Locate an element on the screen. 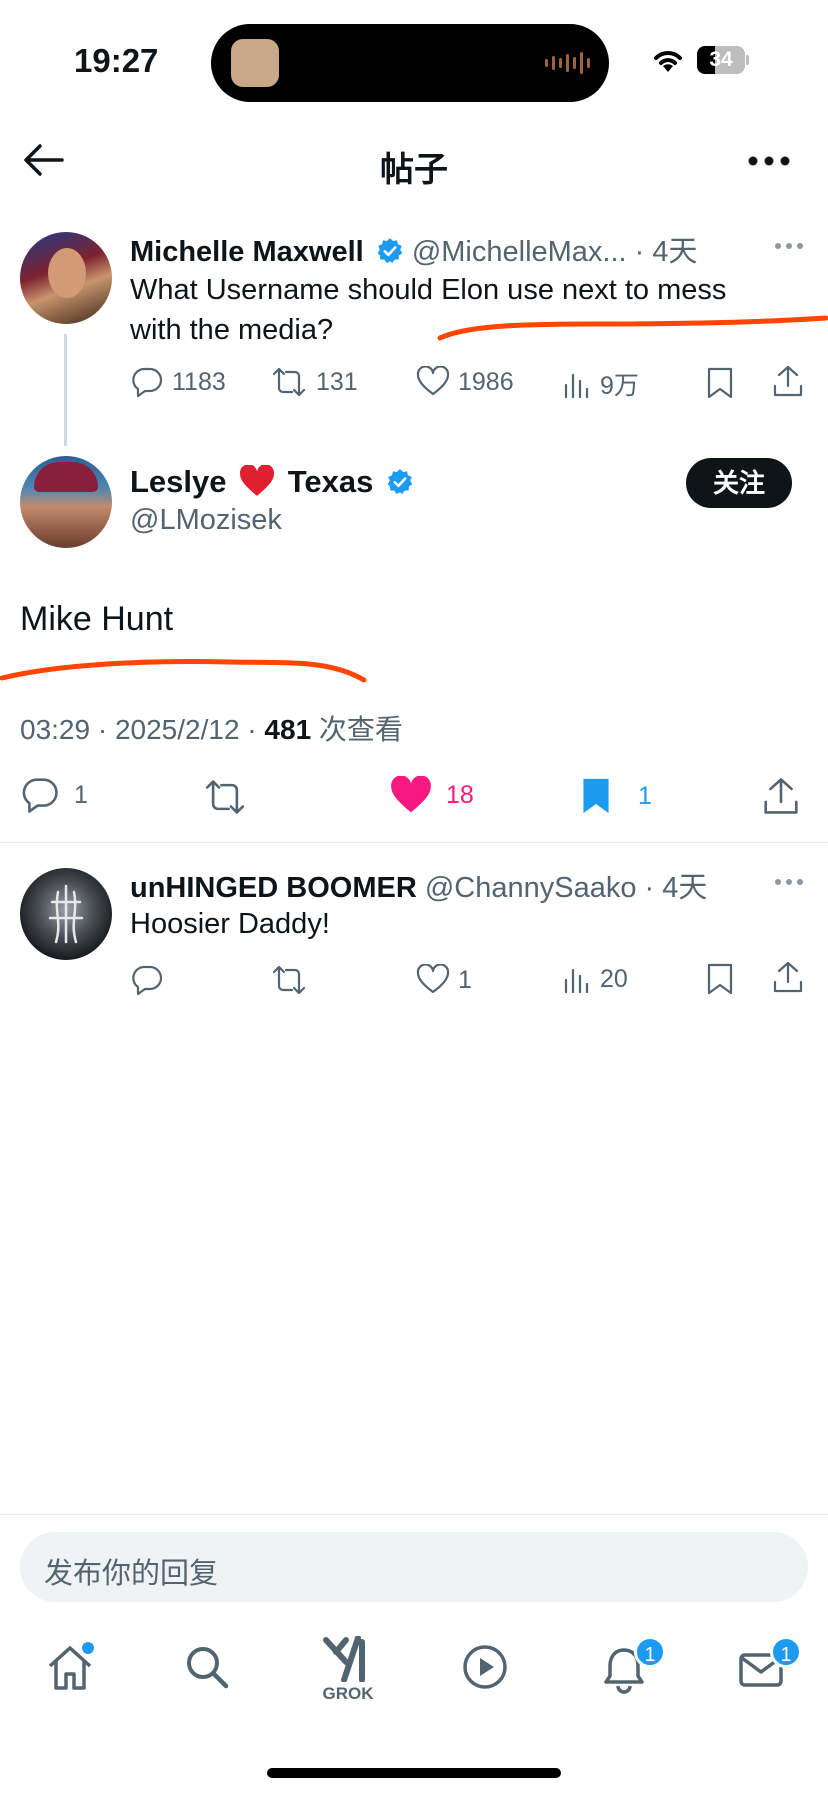 Image resolution: width=828 pixels, height=1796 pixels. battery-level: 34 is located at coordinates (721, 59).